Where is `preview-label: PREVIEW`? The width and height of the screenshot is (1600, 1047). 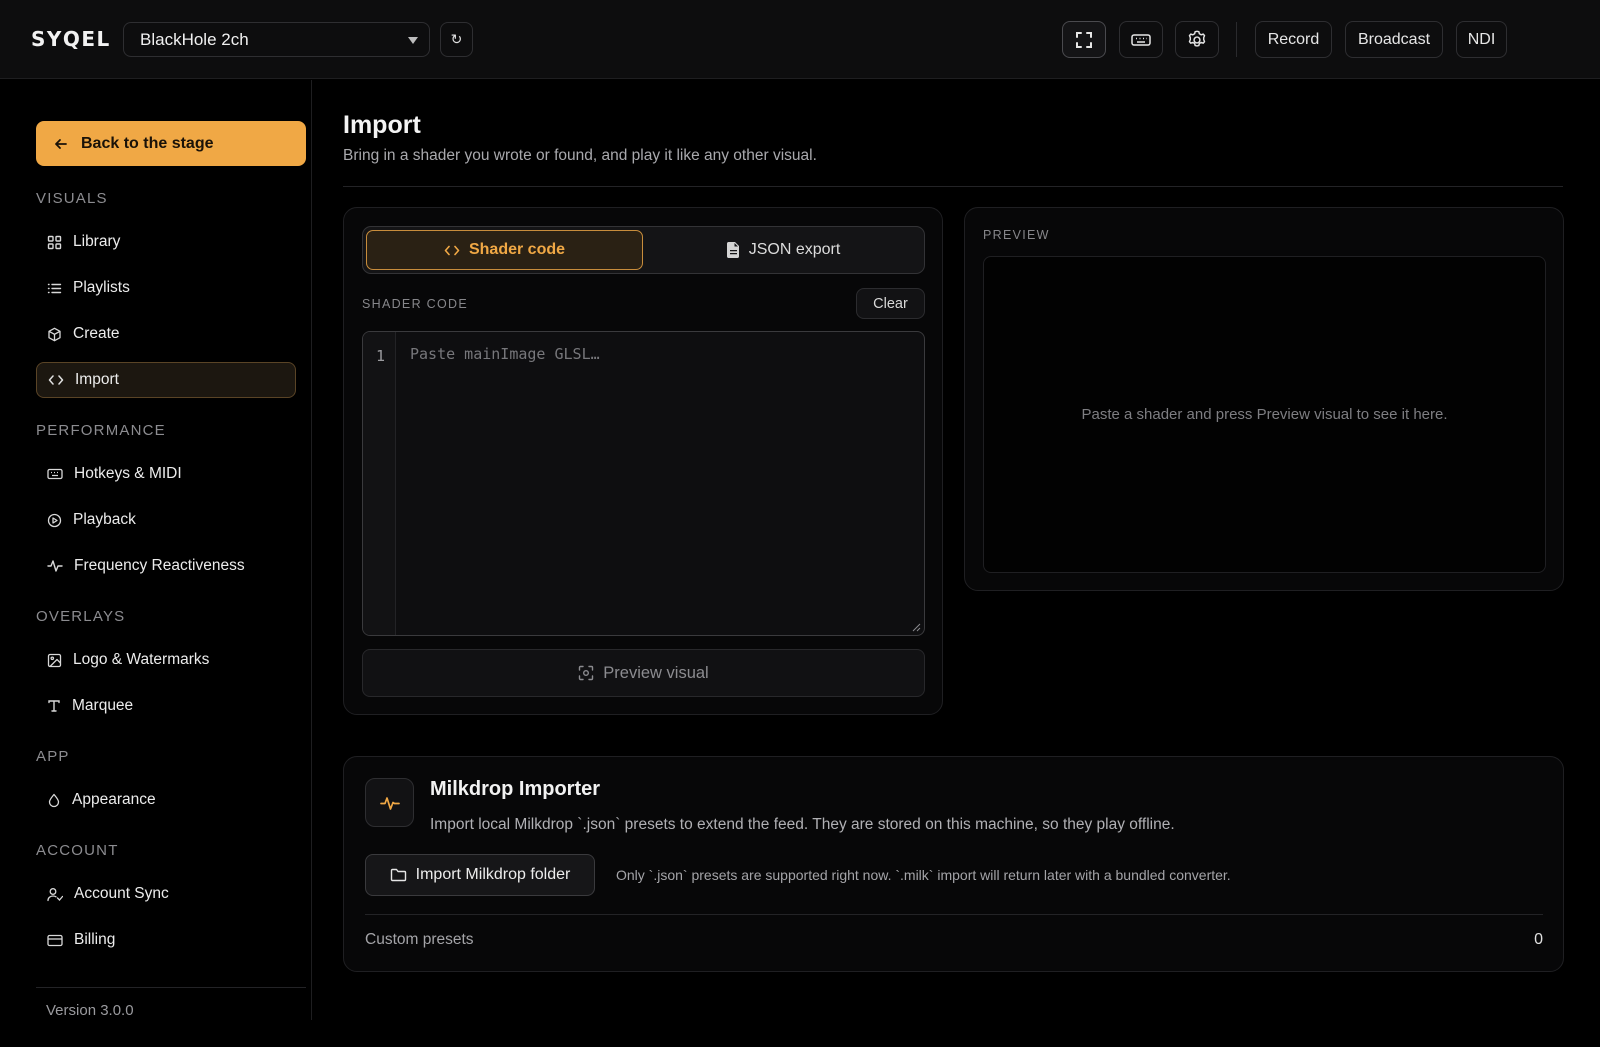 preview-label: PREVIEW is located at coordinates (1016, 235).